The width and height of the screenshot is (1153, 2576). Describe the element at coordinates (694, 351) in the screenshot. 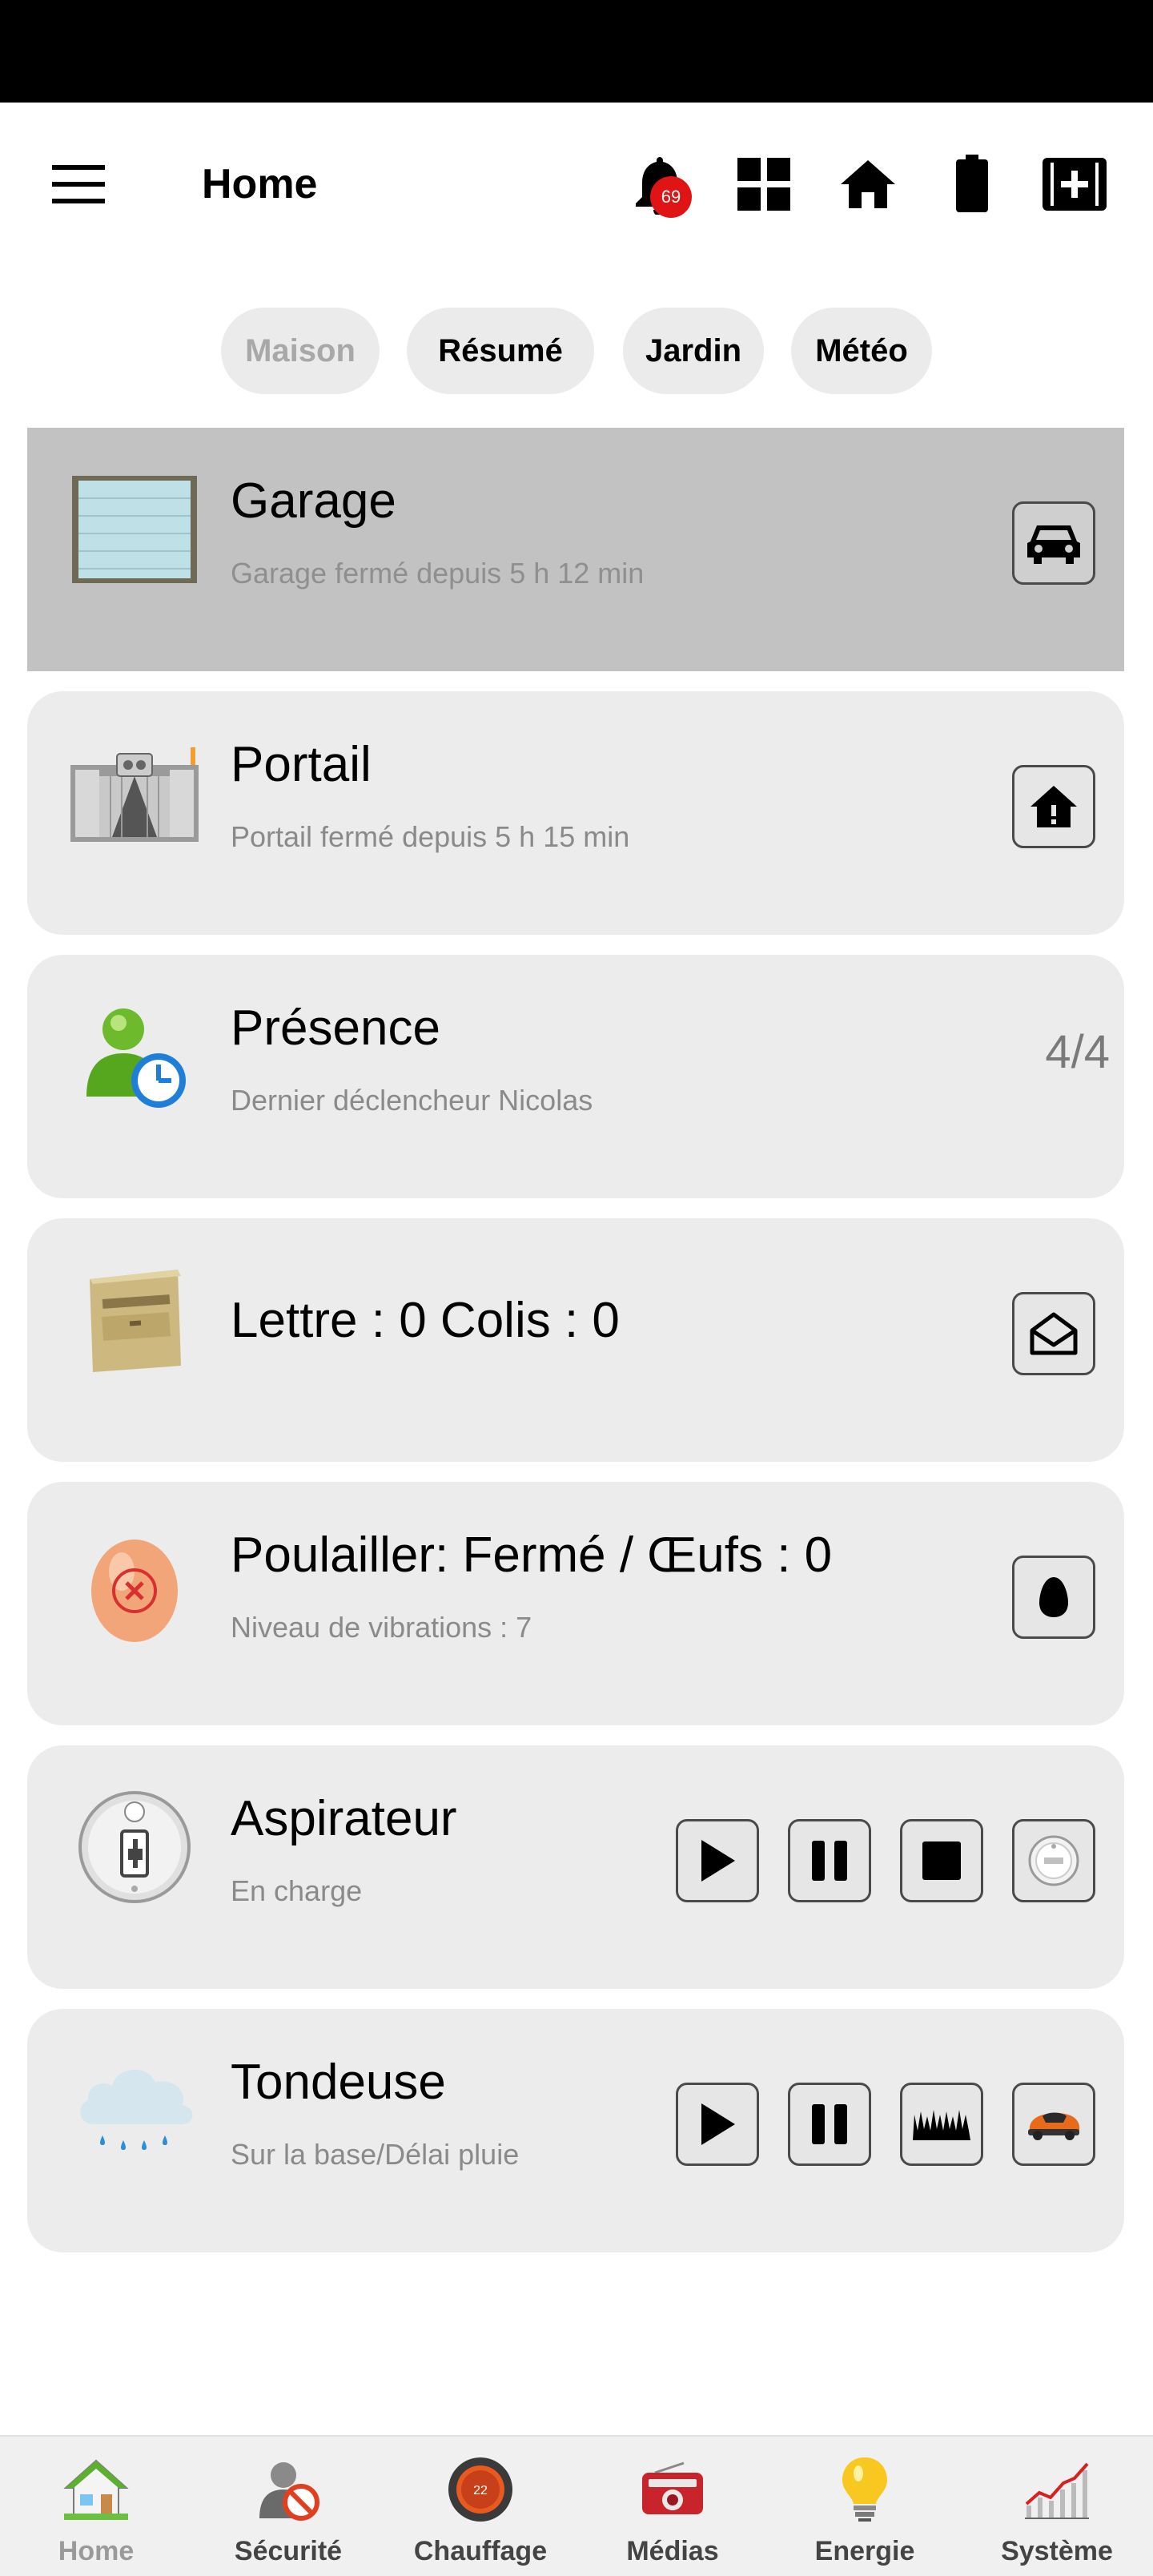

I see `tab-jardin: Jardin` at that location.